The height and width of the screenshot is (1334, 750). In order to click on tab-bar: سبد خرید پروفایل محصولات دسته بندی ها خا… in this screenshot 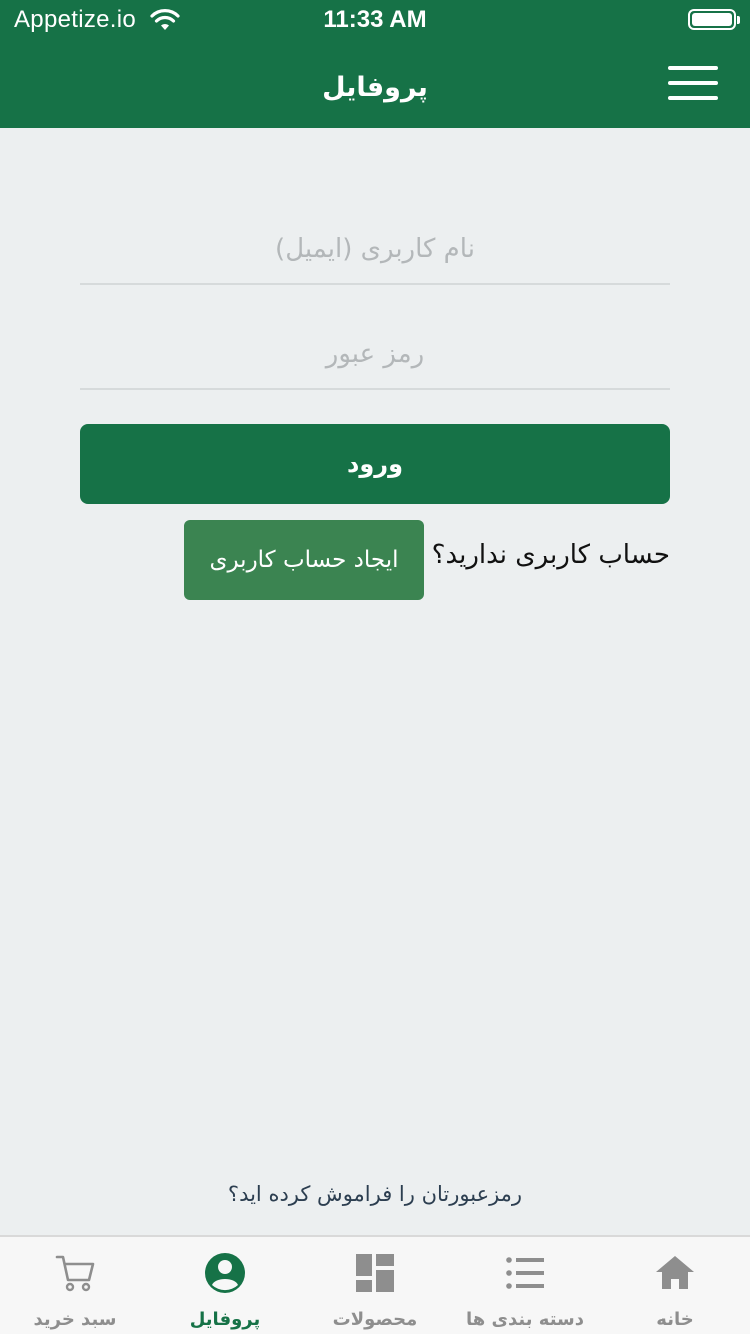, I will do `click(375, 1284)`.